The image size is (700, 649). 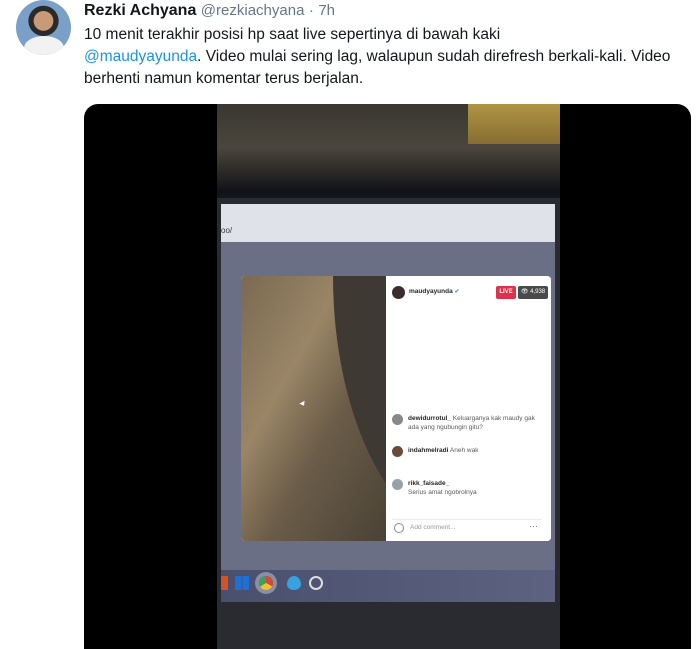 I want to click on verified-badge-icon: ✔, so click(x=457, y=292).